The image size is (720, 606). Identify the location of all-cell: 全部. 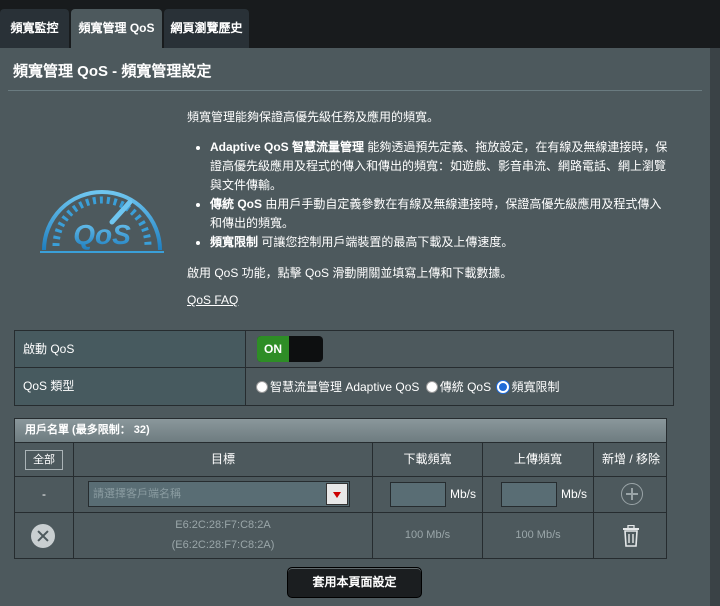
(44, 459).